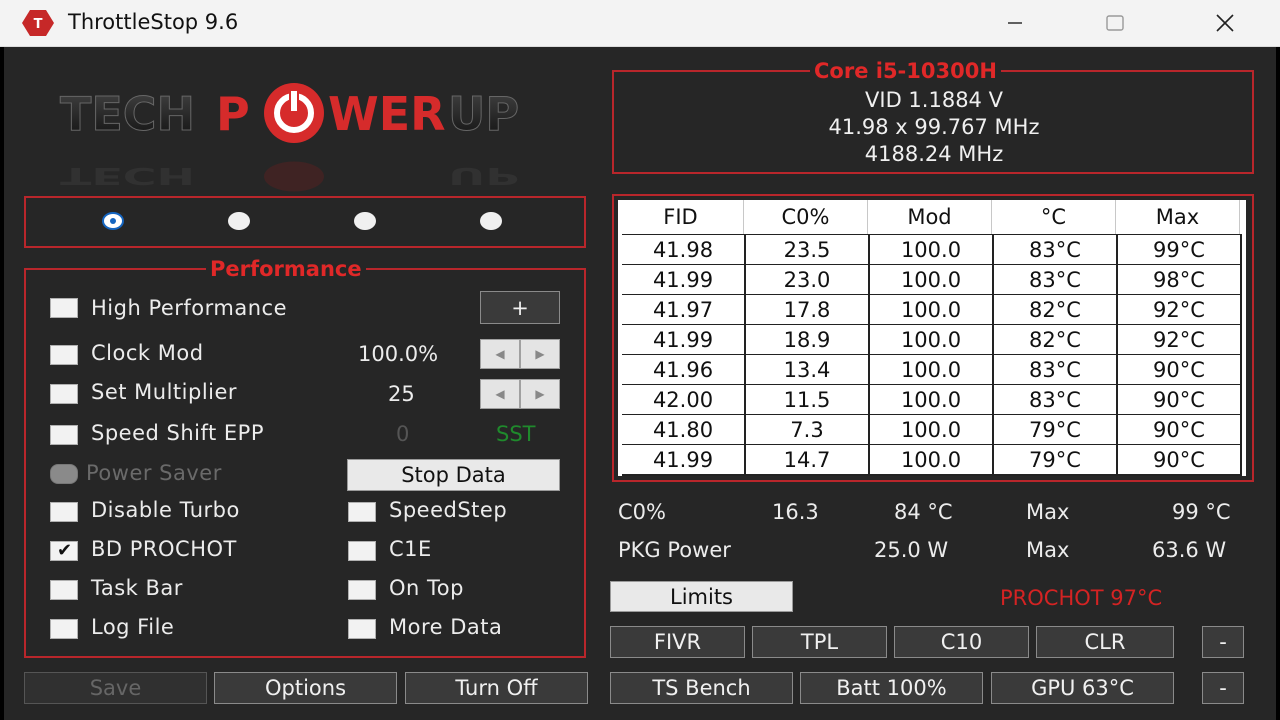  Describe the element at coordinates (446, 627) in the screenshot. I see `more-data-label: More Data` at that location.